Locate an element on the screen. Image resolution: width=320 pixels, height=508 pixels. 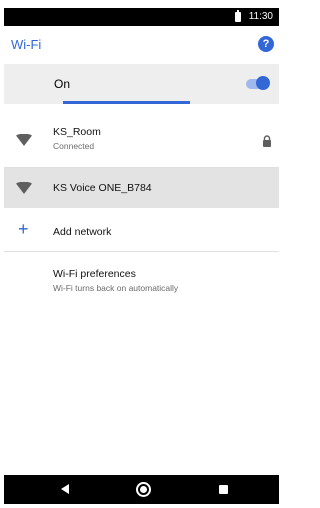
status-clock: 11:30 is located at coordinates (260, 16).